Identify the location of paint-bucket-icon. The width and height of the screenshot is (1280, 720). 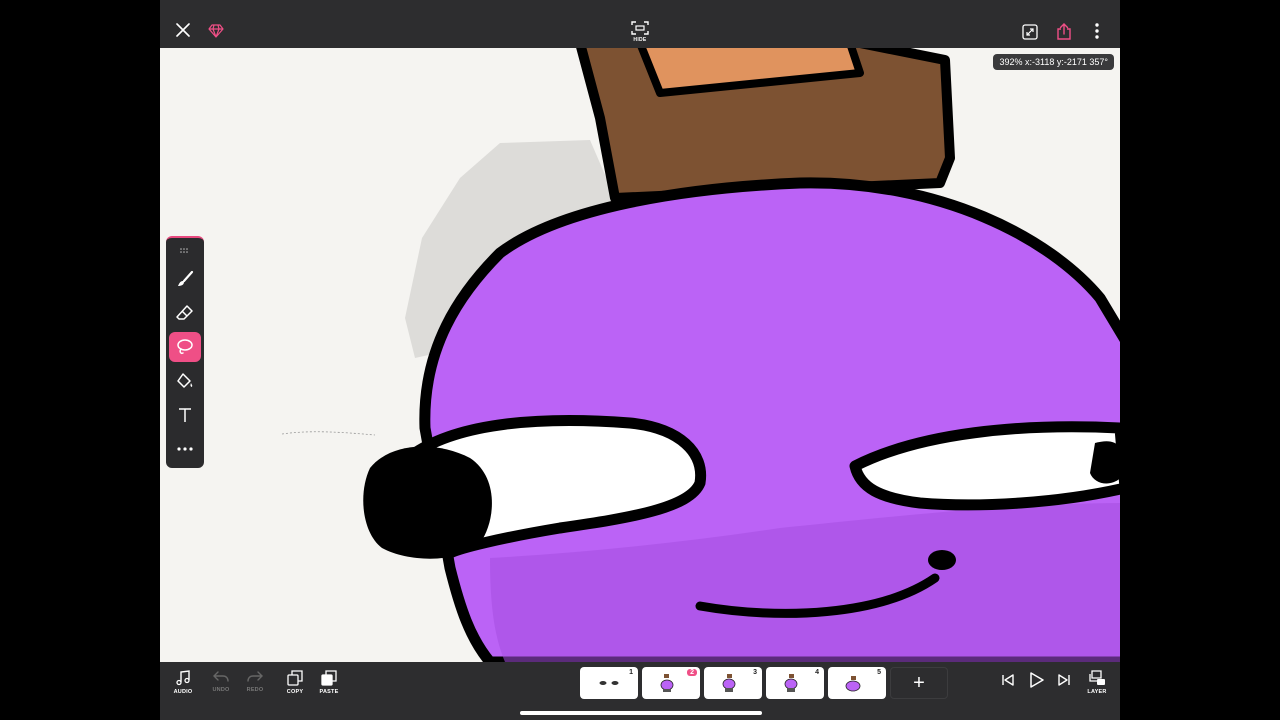
(185, 380).